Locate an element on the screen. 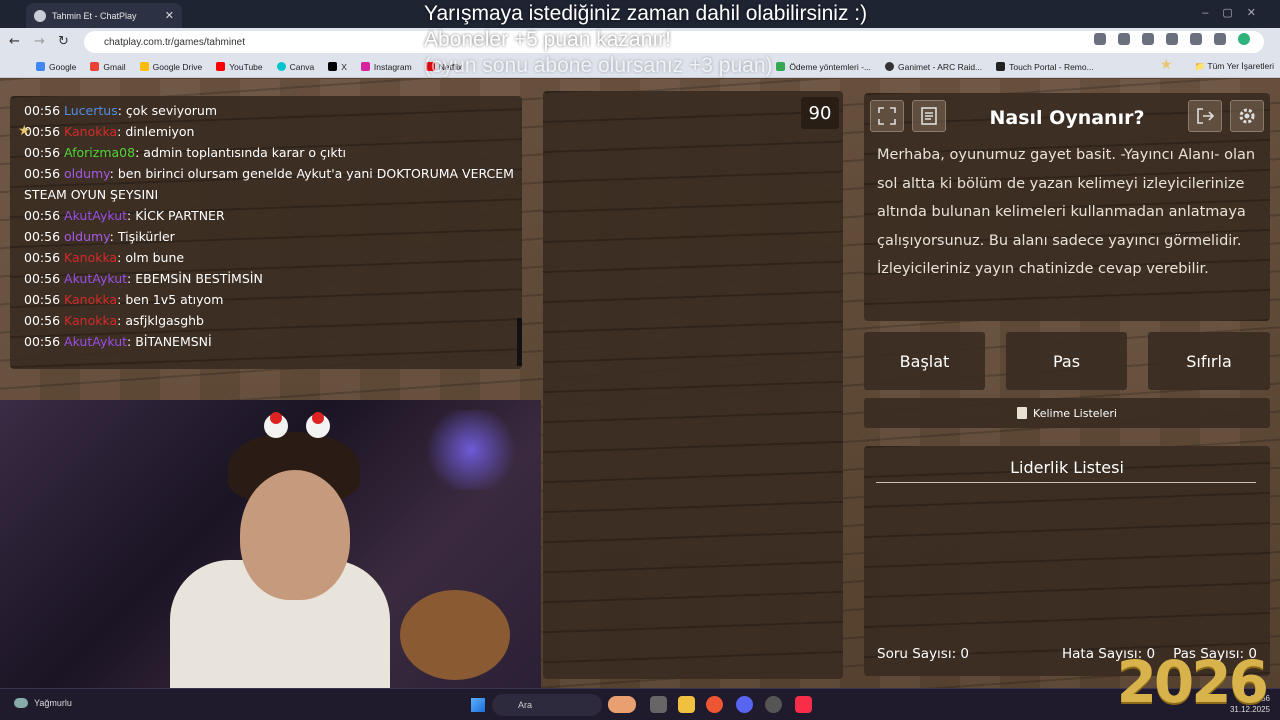  bookmark-drive: Google Drive is located at coordinates (170, 67).